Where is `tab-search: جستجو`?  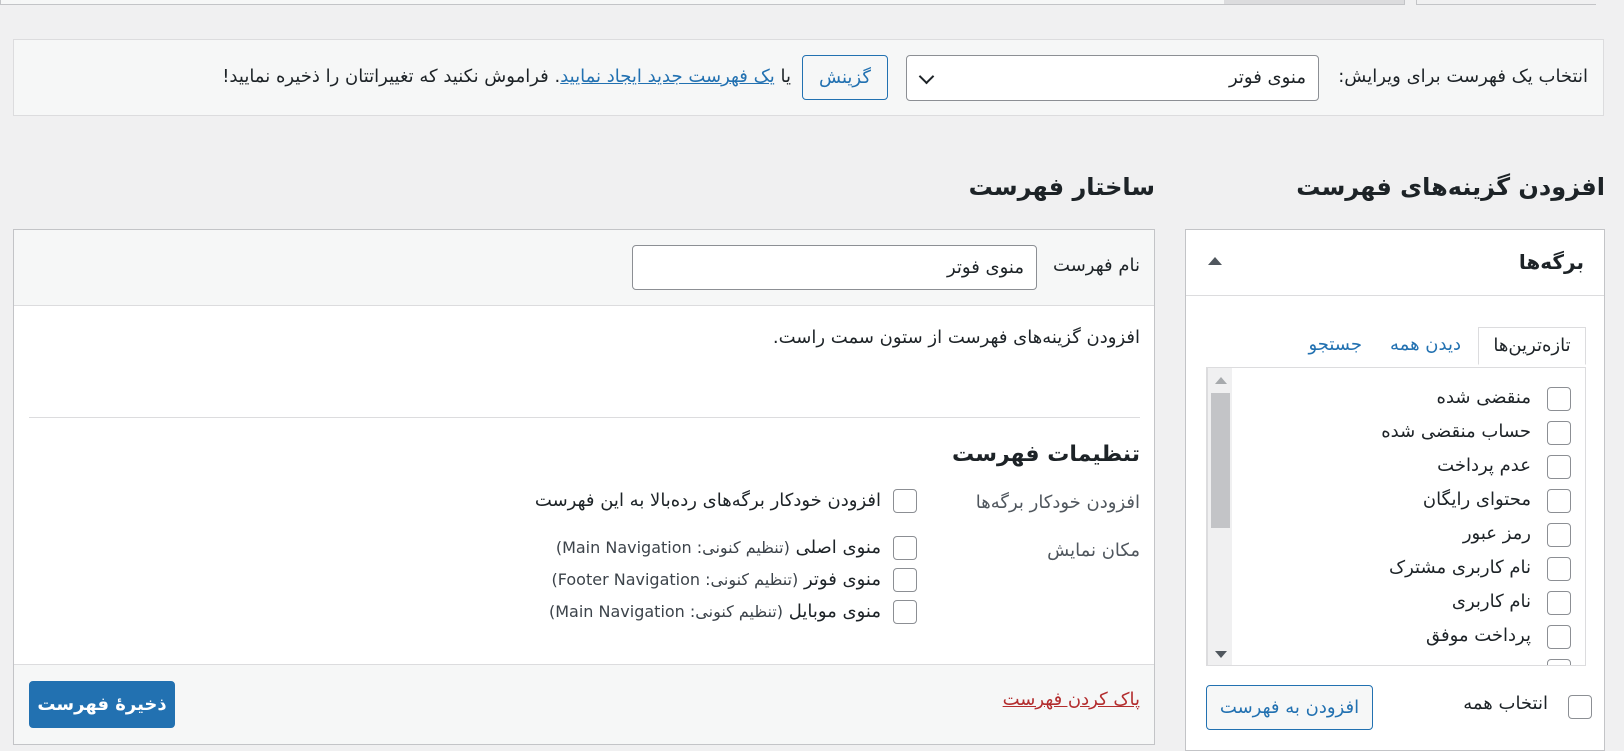
tab-search: جستجو is located at coordinates (1335, 346).